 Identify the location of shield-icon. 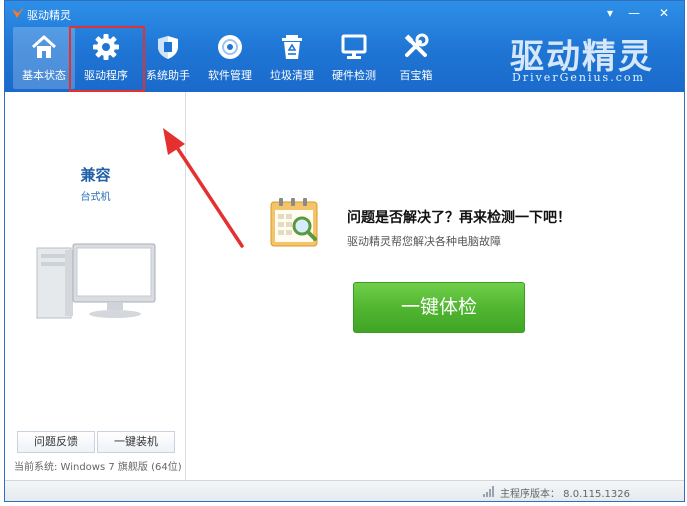
(168, 47).